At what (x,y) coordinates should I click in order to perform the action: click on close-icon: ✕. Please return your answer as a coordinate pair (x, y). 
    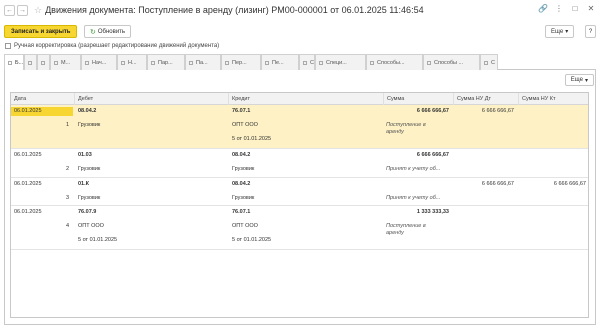
    Looking at the image, I should click on (591, 8).